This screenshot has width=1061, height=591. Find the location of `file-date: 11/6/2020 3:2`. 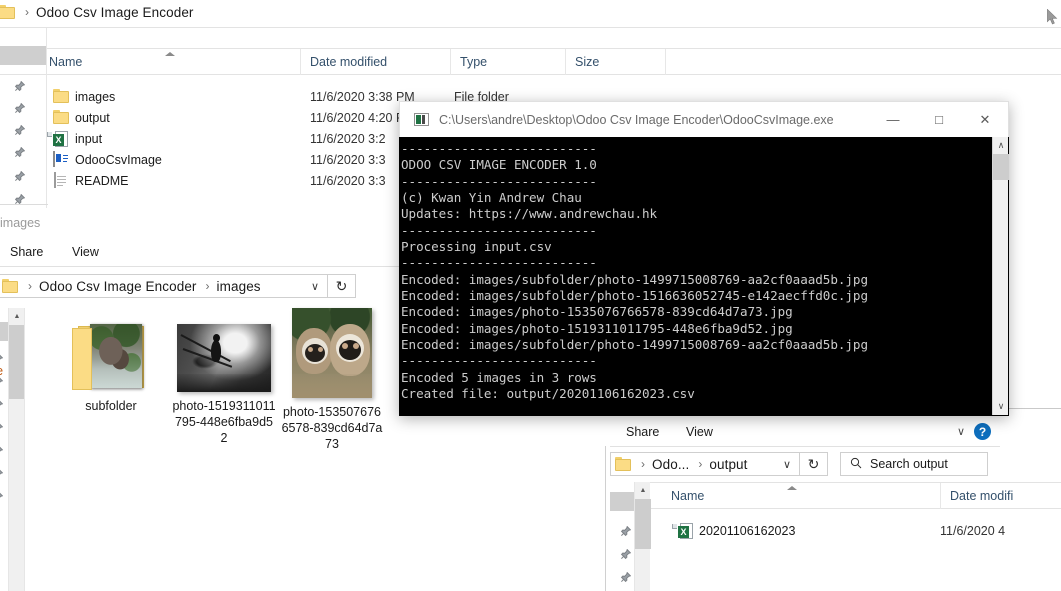

file-date: 11/6/2020 3:2 is located at coordinates (348, 138).